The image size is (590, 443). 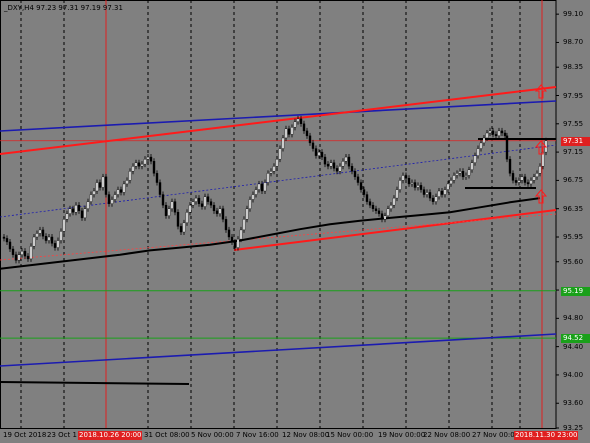 What do you see at coordinates (573, 123) in the screenshot?
I see `y-tick-label: 97.55` at bounding box center [573, 123].